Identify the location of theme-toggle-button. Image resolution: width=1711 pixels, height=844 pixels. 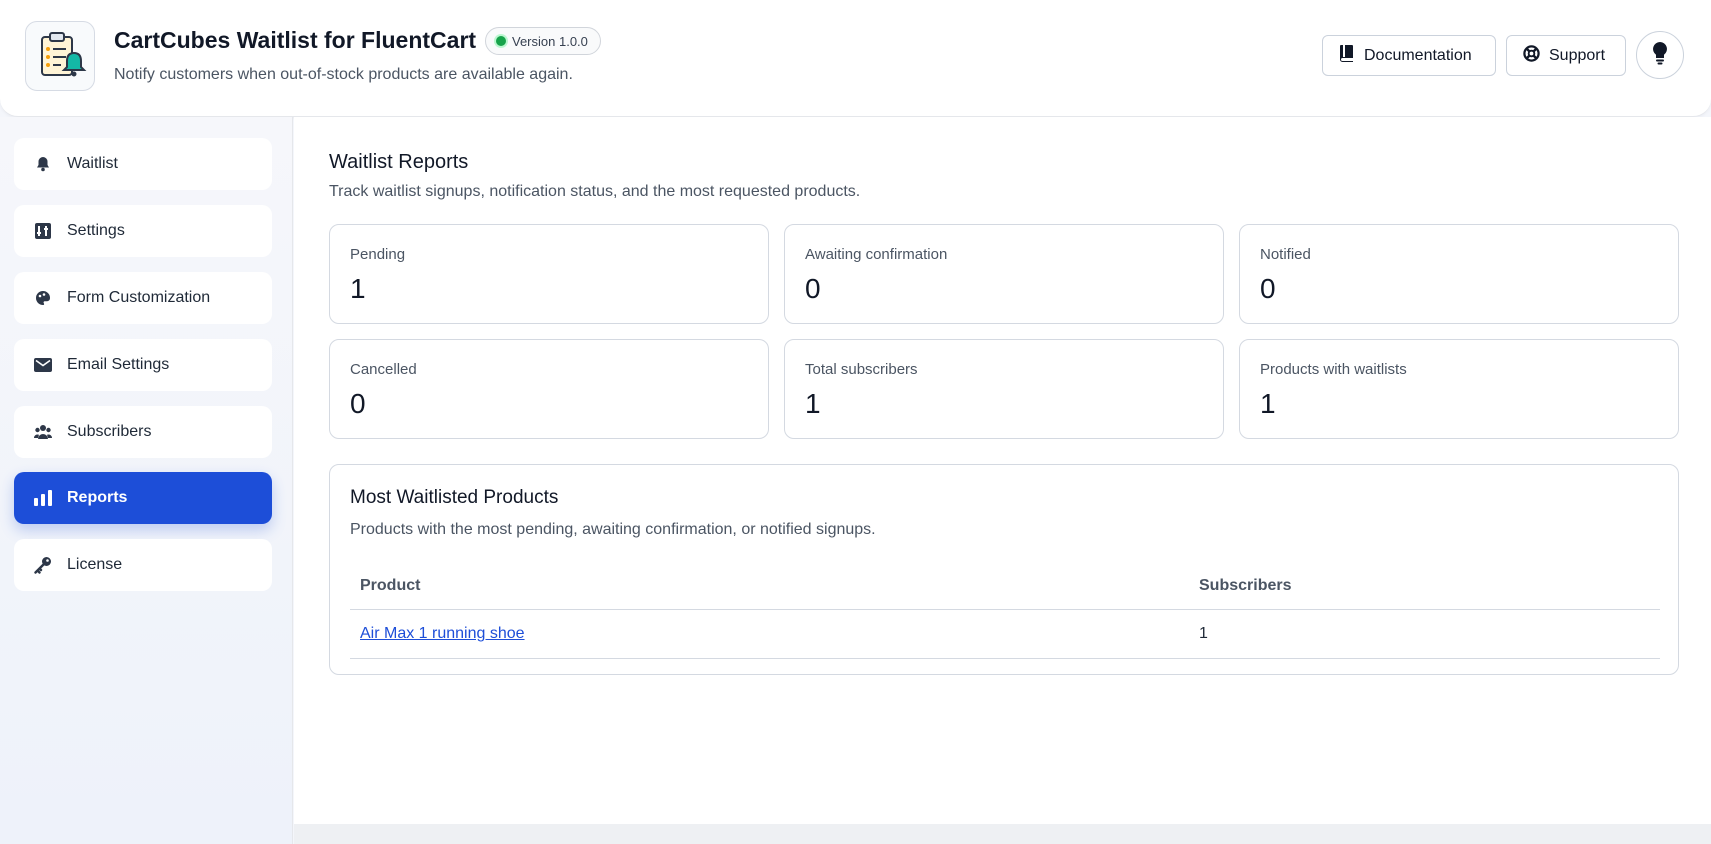
(1660, 55).